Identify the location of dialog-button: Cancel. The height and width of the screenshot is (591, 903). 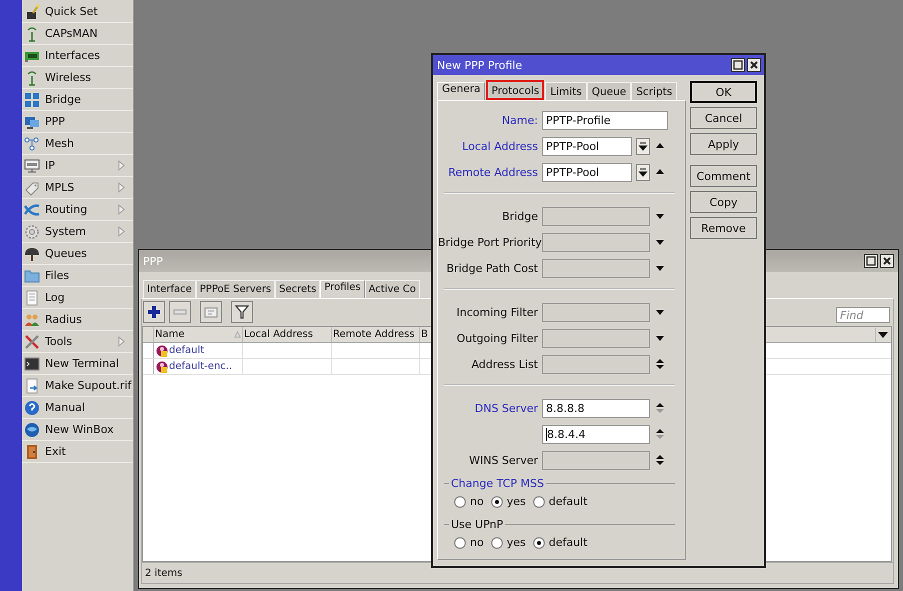
(723, 118).